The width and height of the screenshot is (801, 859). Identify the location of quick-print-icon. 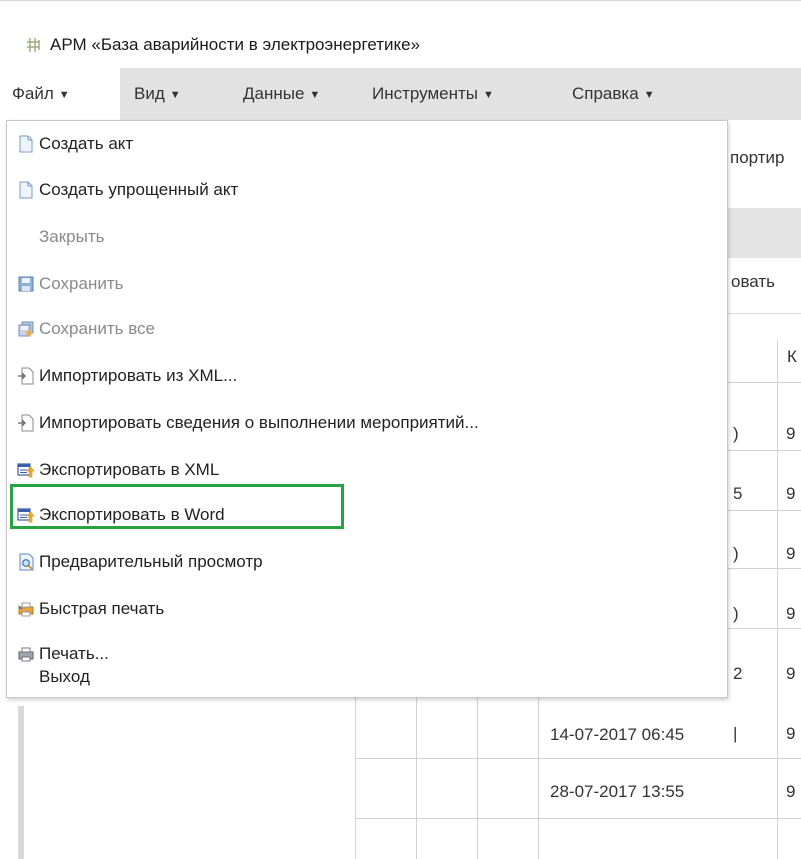
(26, 609).